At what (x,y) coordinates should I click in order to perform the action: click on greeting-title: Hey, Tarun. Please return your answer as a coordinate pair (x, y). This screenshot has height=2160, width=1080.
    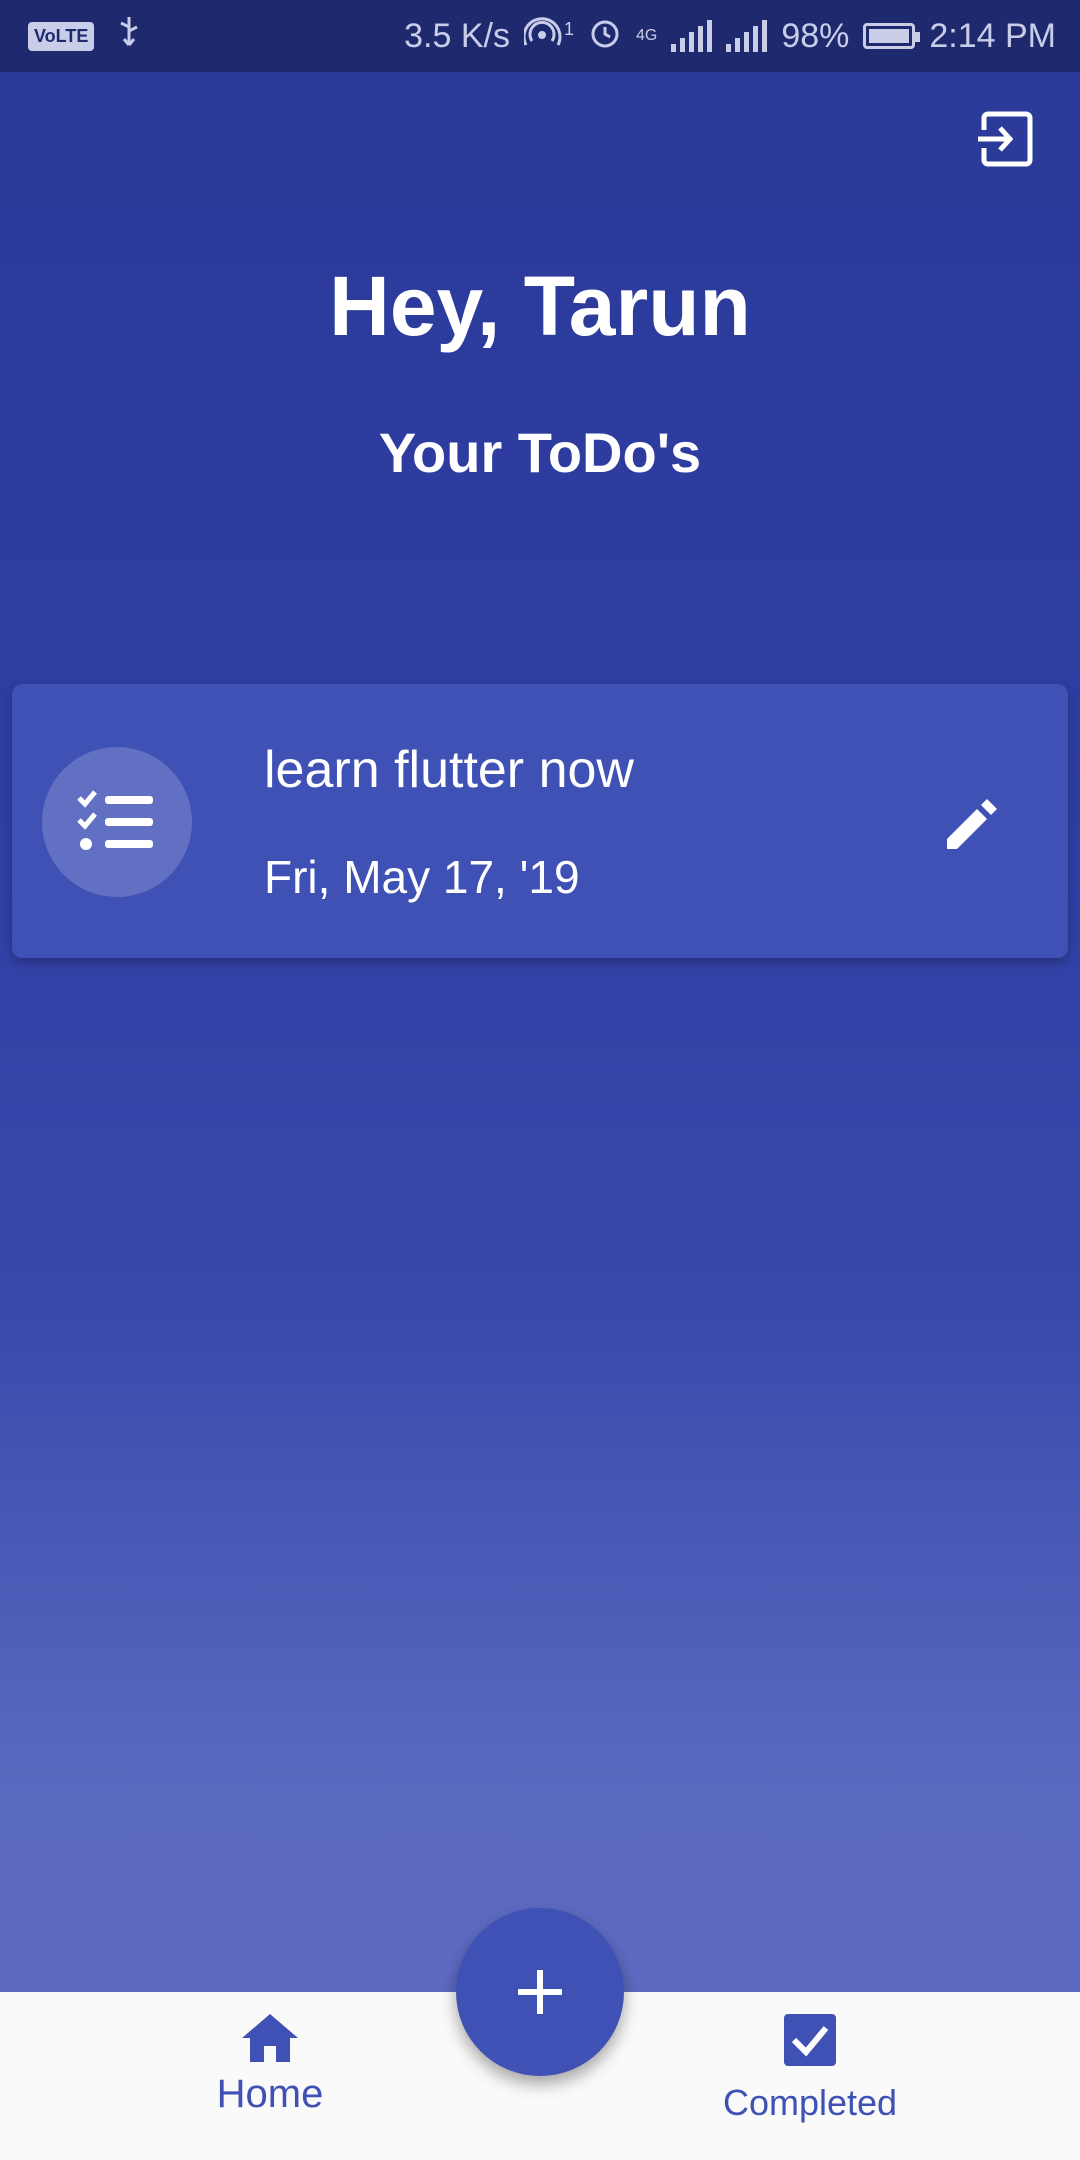
    Looking at the image, I should click on (540, 306).